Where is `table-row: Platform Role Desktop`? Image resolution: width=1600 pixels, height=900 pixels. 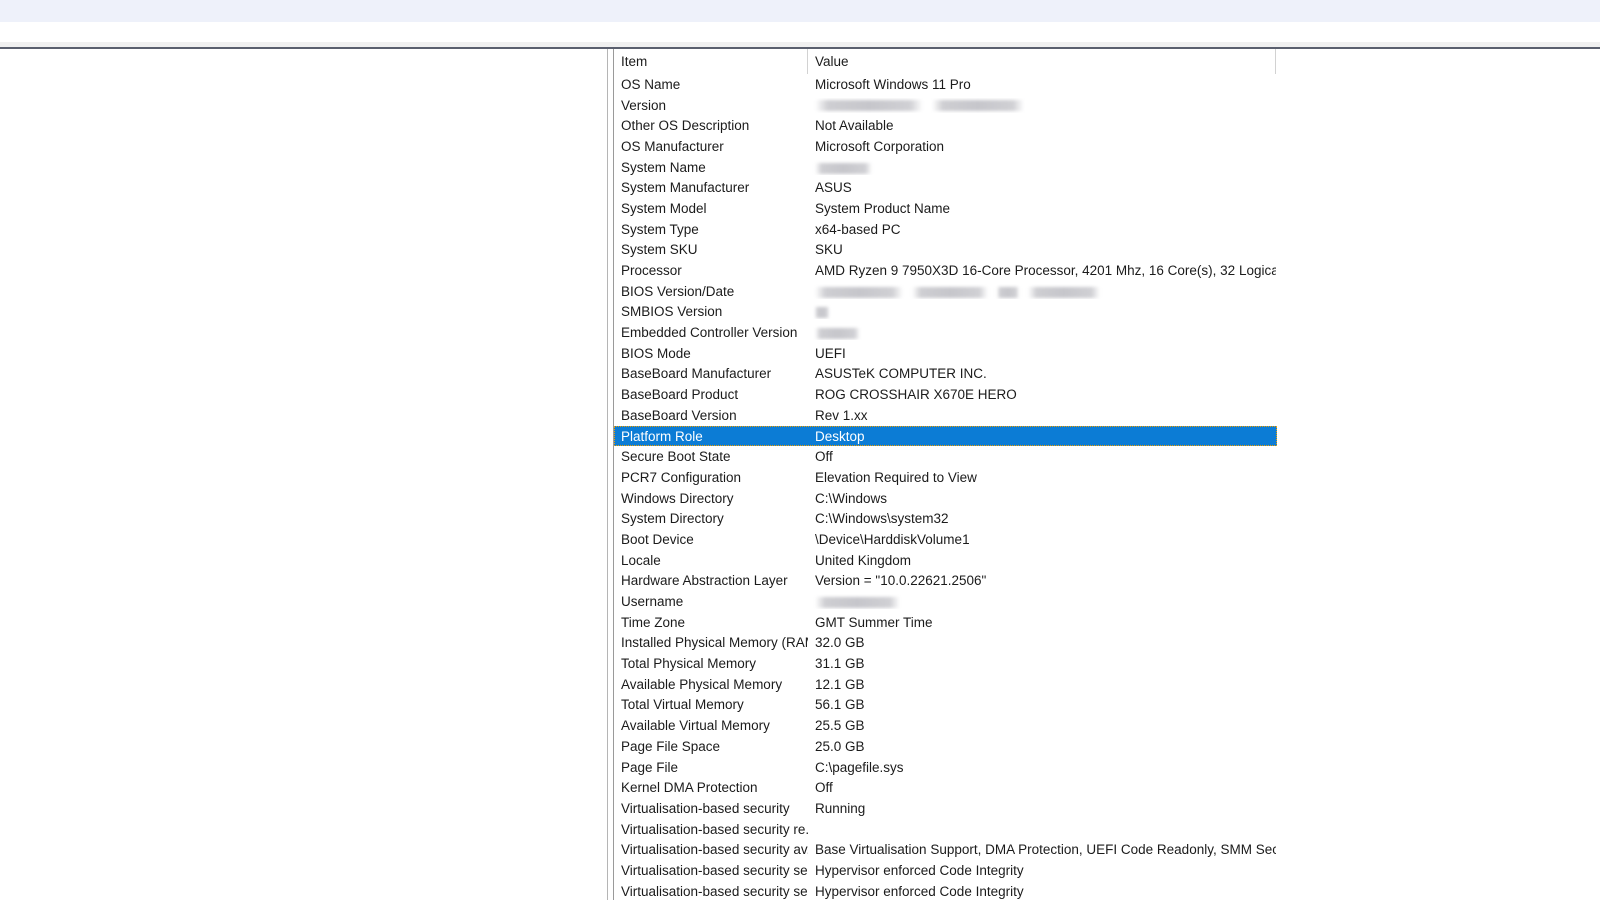 table-row: Platform Role Desktop is located at coordinates (945, 436).